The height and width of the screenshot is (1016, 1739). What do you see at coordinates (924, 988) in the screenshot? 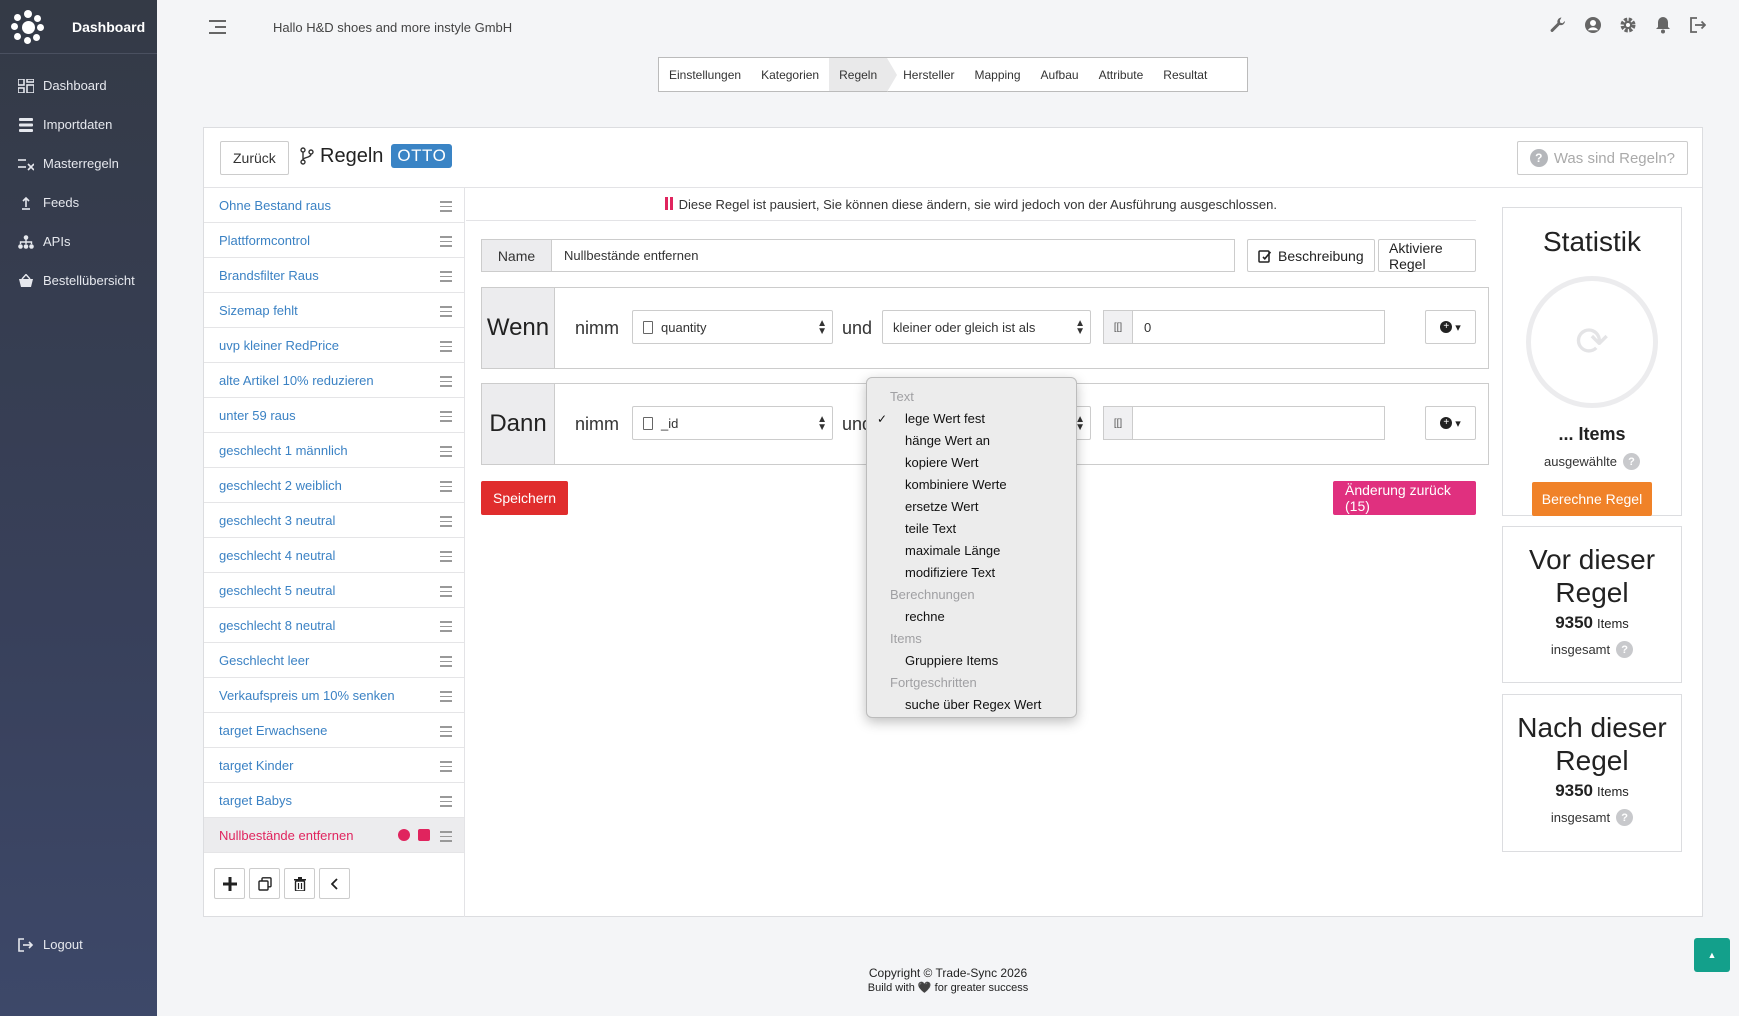
I see `heart-icon: 🖤` at bounding box center [924, 988].